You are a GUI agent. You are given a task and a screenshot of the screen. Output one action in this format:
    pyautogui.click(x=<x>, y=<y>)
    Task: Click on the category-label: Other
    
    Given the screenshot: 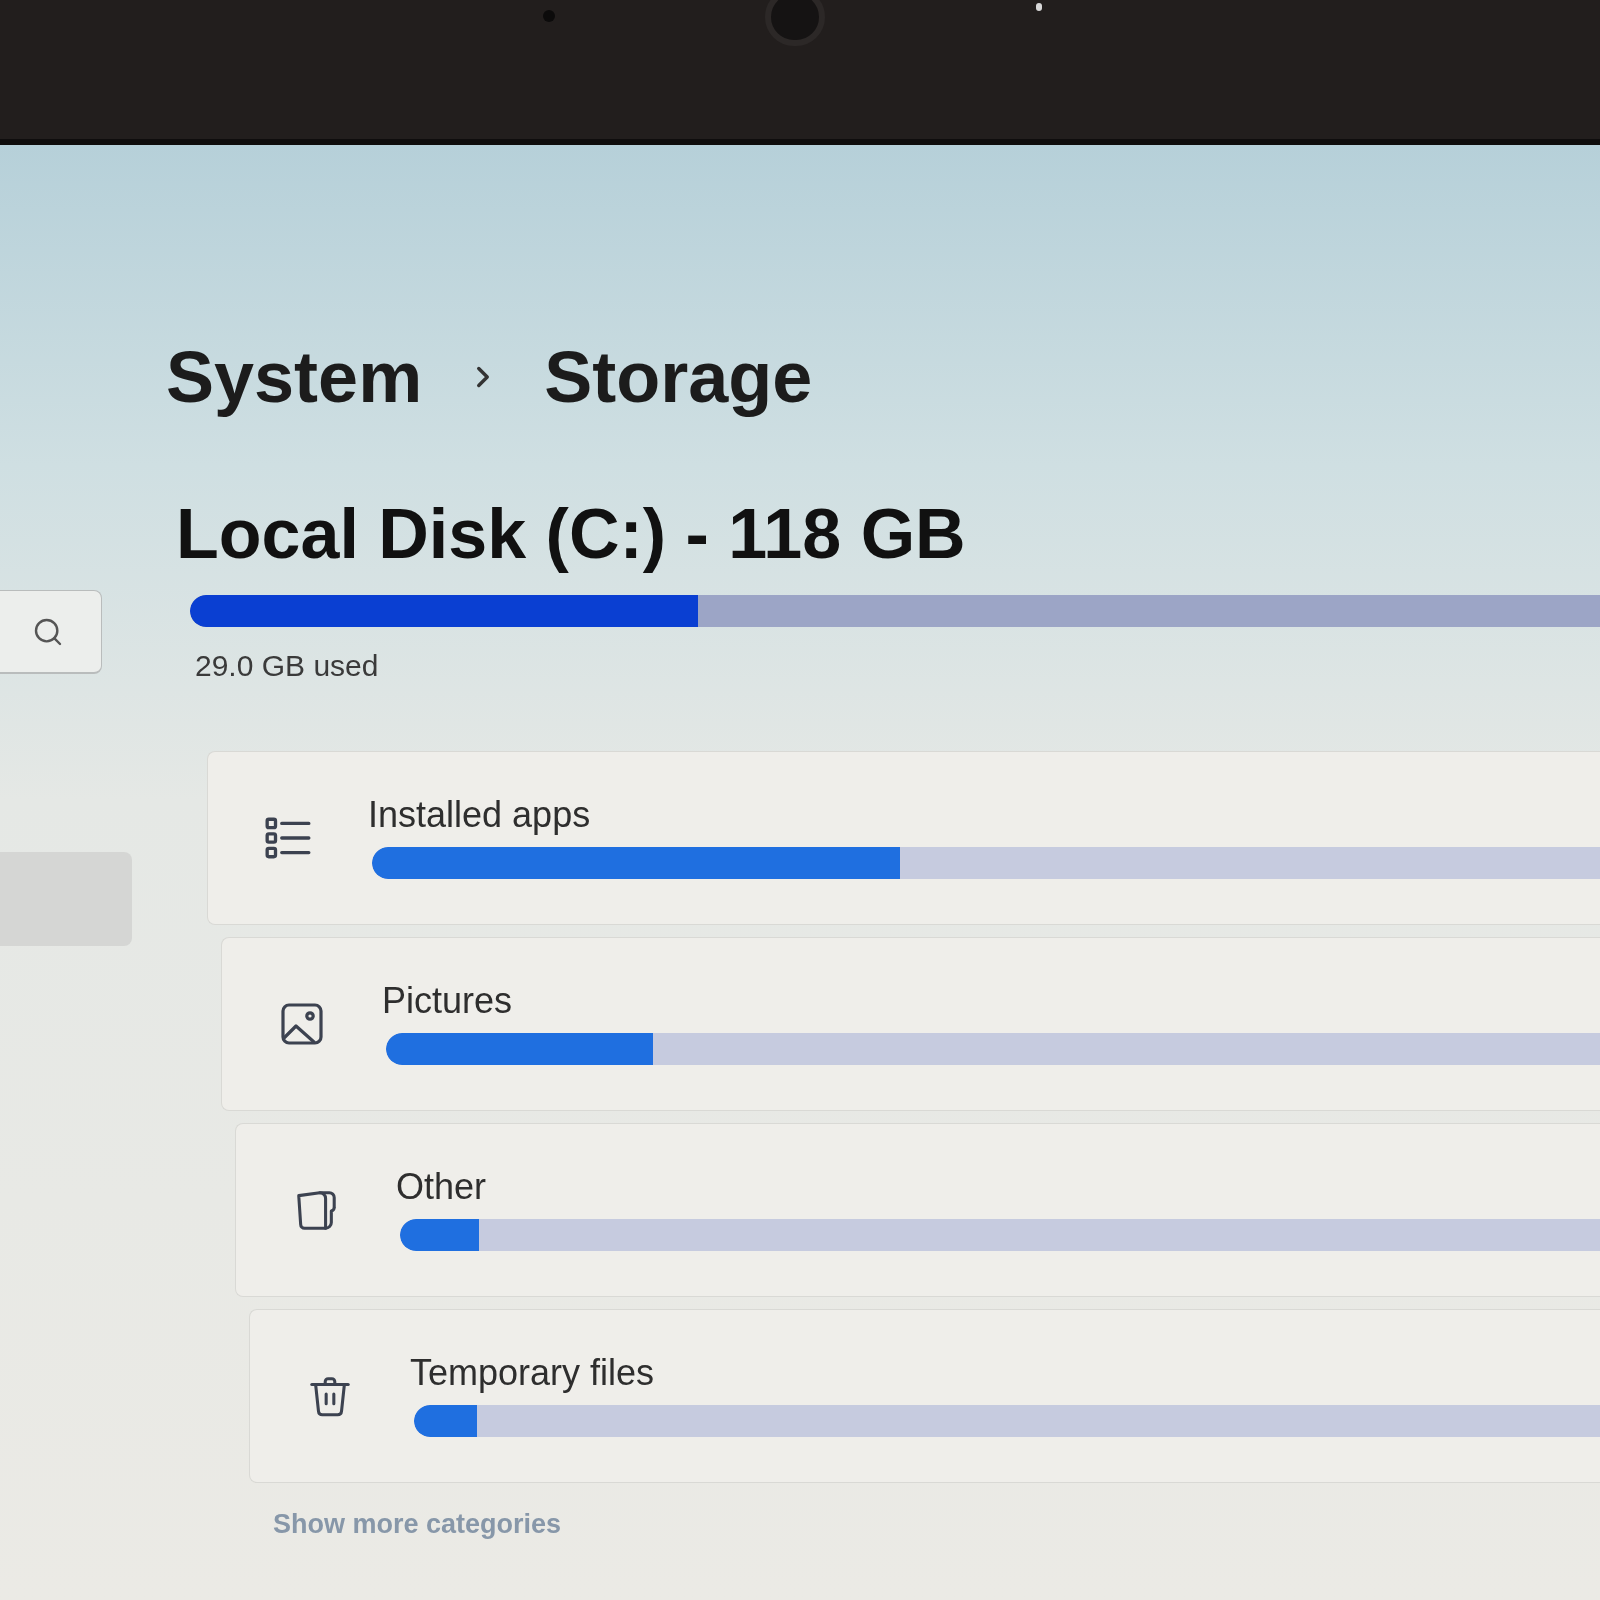 What is the action you would take?
    pyautogui.click(x=441, y=1187)
    